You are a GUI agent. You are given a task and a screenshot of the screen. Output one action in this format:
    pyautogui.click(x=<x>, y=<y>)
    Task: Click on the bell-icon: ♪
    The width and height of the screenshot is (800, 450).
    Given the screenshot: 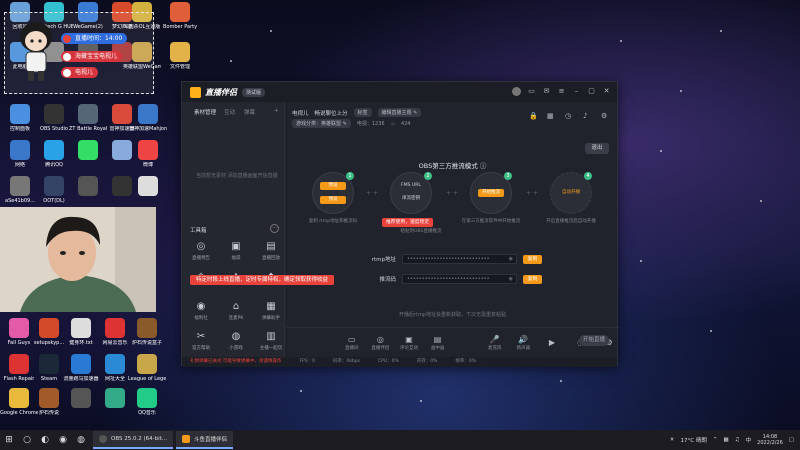 What is the action you would take?
    pyautogui.click(x=587, y=116)
    